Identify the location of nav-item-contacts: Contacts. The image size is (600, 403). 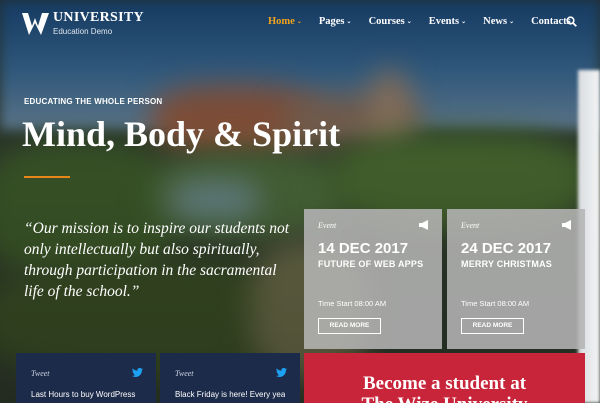
(551, 21).